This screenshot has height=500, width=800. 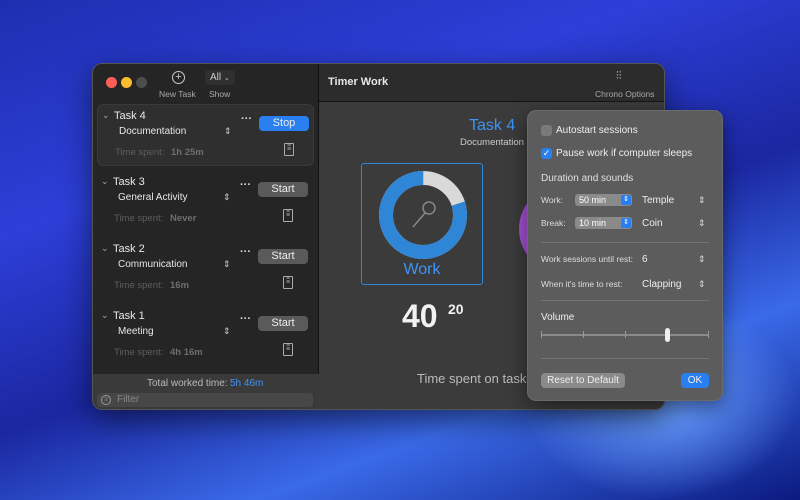 What do you see at coordinates (129, 316) in the screenshot?
I see `task-title: Task 1` at bounding box center [129, 316].